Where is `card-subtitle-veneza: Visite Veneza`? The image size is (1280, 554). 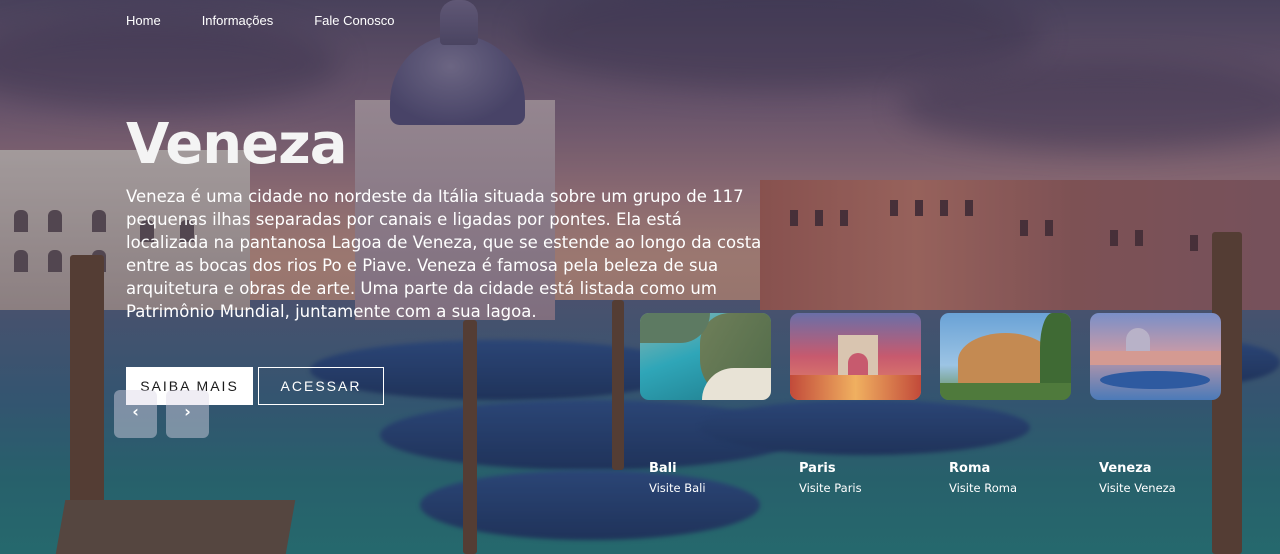 card-subtitle-veneza: Visite Veneza is located at coordinates (1137, 488).